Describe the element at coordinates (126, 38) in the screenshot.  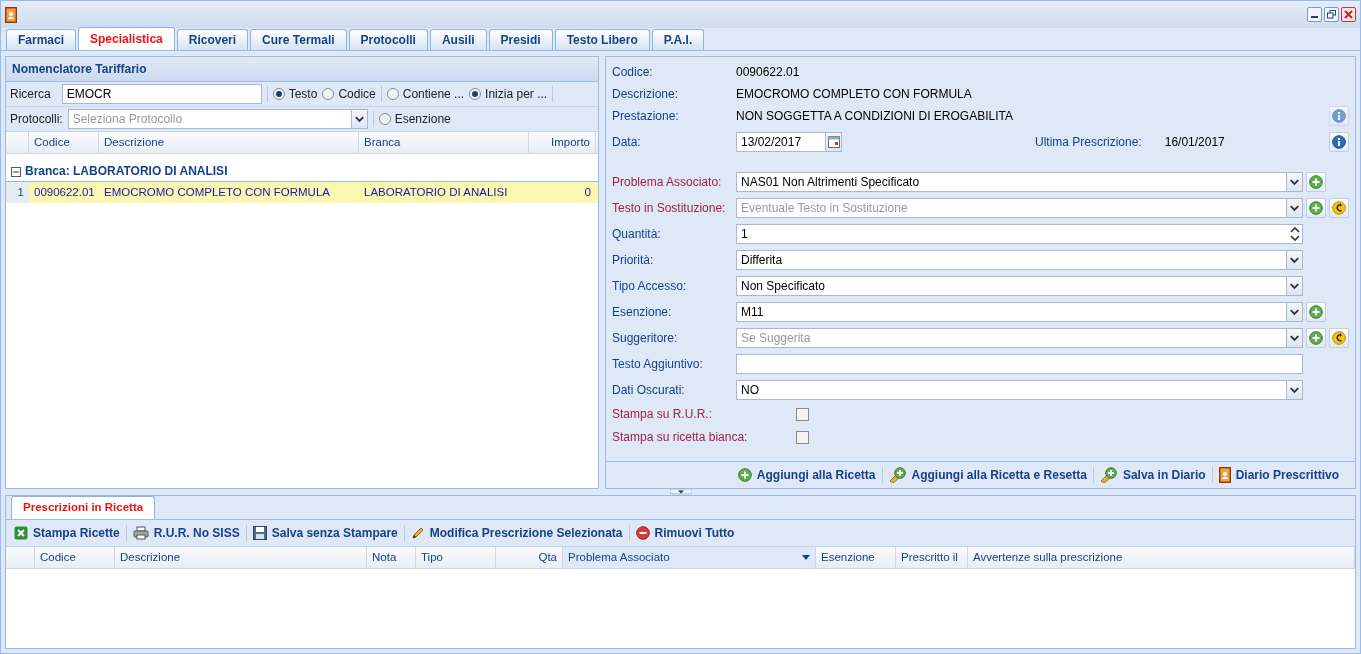
I see `tab: Specialistica` at that location.